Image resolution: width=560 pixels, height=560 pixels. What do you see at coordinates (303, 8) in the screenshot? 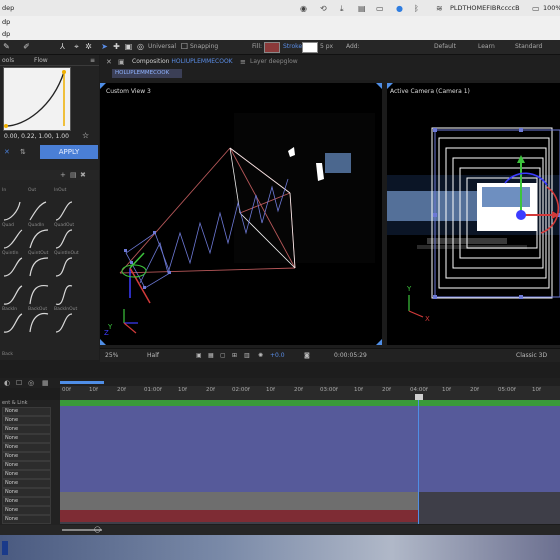
I see `creative-cloud-icon: ◉` at bounding box center [303, 8].